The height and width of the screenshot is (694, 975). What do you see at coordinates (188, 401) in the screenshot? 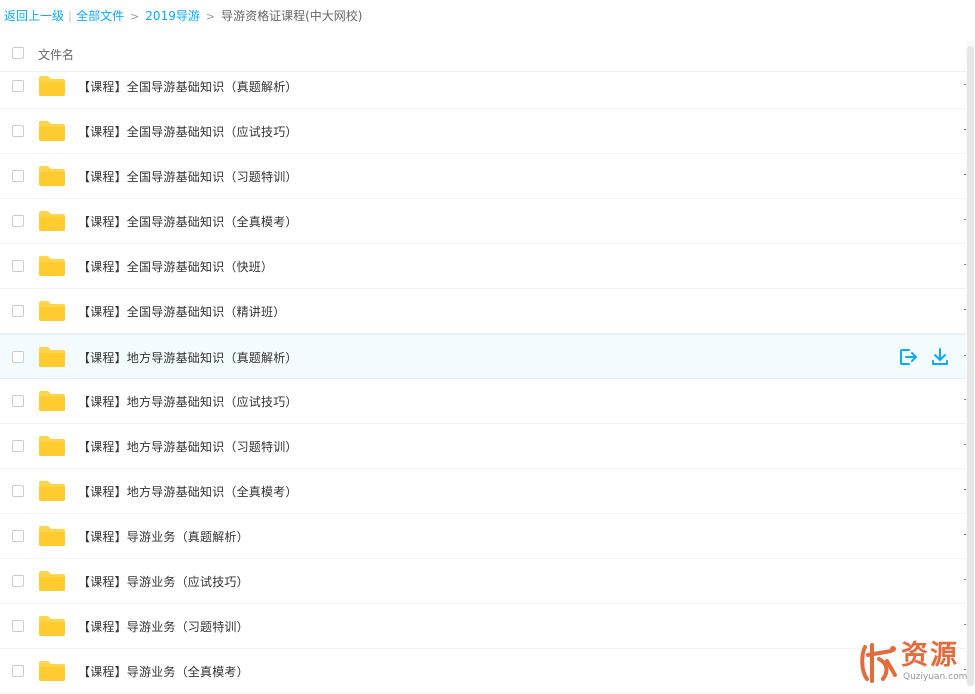
I see `file-name: 【课程】地方导游基础知识（应试技巧）` at bounding box center [188, 401].